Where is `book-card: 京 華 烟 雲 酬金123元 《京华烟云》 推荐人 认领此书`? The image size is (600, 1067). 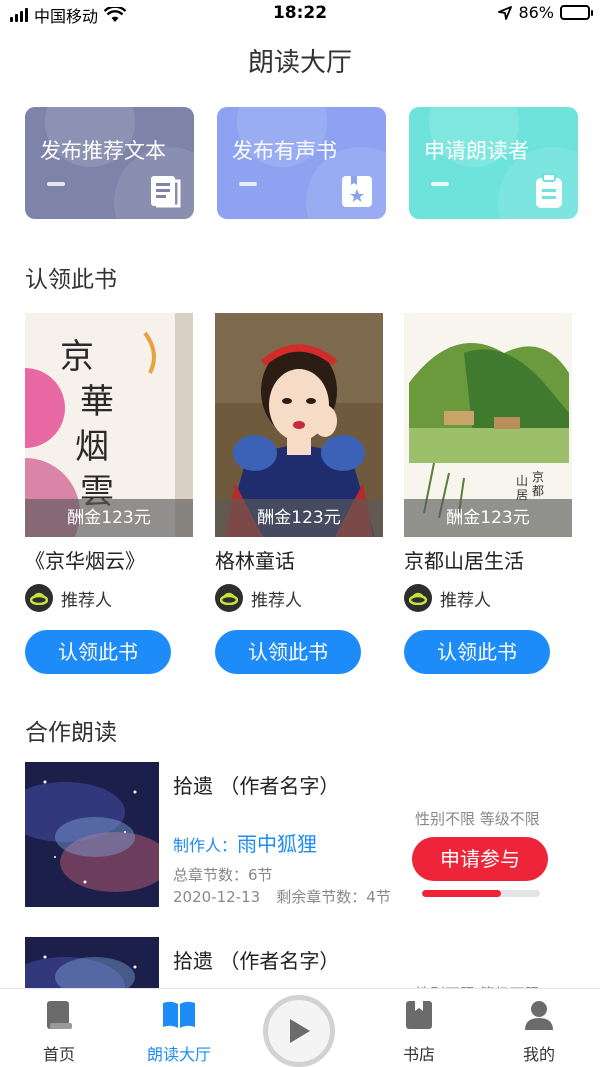
book-card: 京 華 烟 雲 酬金123元 《京华烟云》 推荐人 认领此书 is located at coordinates (109, 493).